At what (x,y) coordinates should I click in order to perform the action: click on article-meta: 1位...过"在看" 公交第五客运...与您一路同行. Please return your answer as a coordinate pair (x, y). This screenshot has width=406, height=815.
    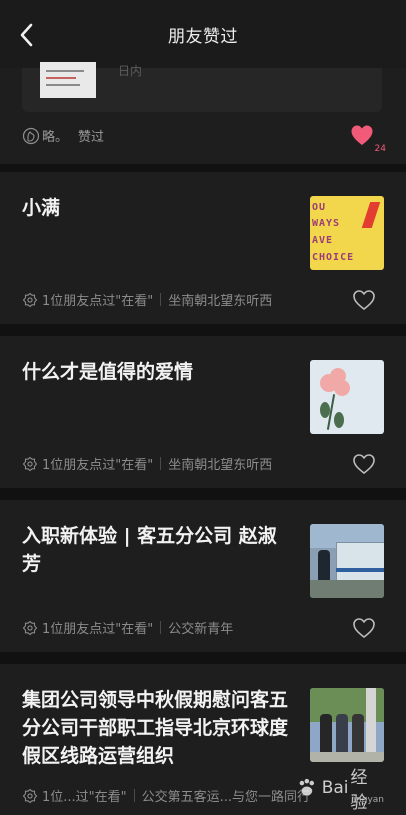
    Looking at the image, I should click on (166, 795).